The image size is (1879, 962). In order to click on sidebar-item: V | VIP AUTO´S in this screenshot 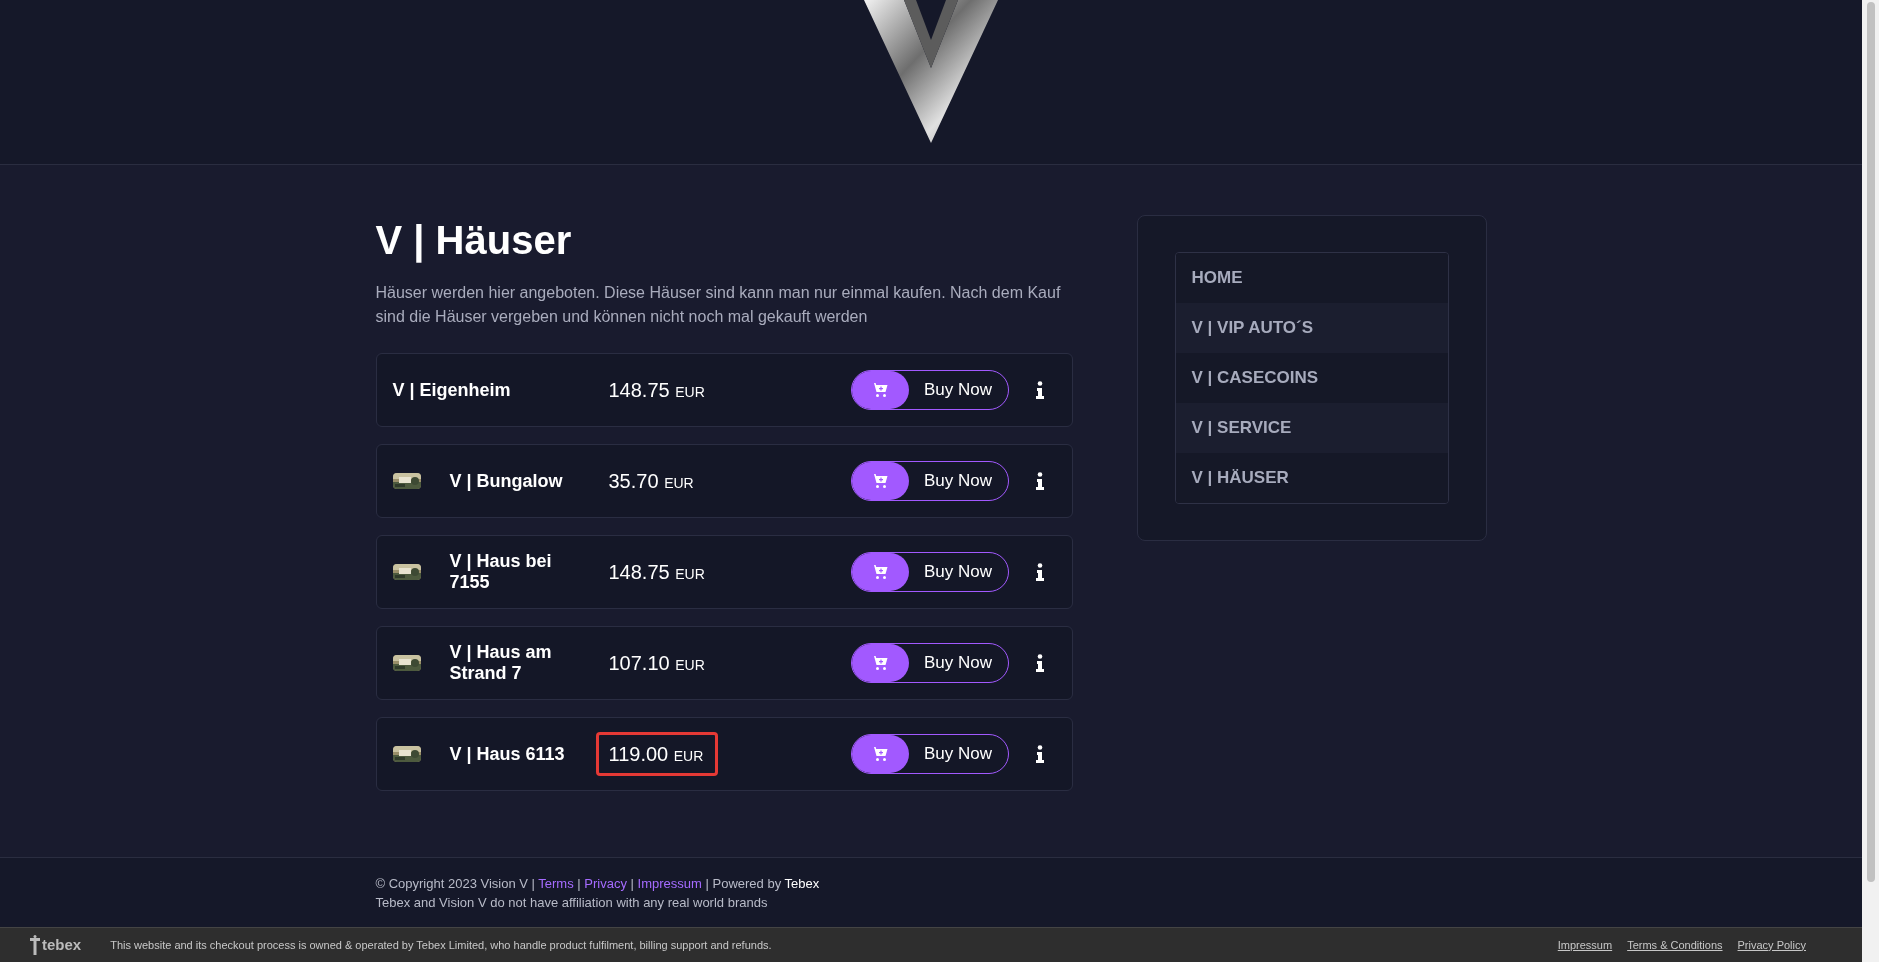, I will do `click(1311, 328)`.